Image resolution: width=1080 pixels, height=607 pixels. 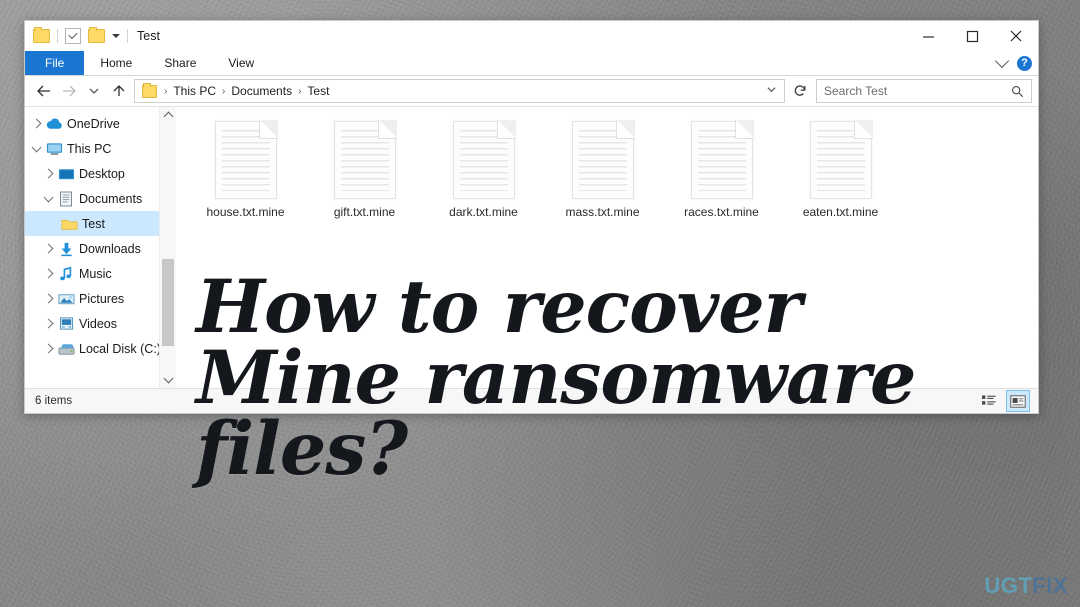 I want to click on sidebar-item-label: Videos, so click(x=98, y=323).